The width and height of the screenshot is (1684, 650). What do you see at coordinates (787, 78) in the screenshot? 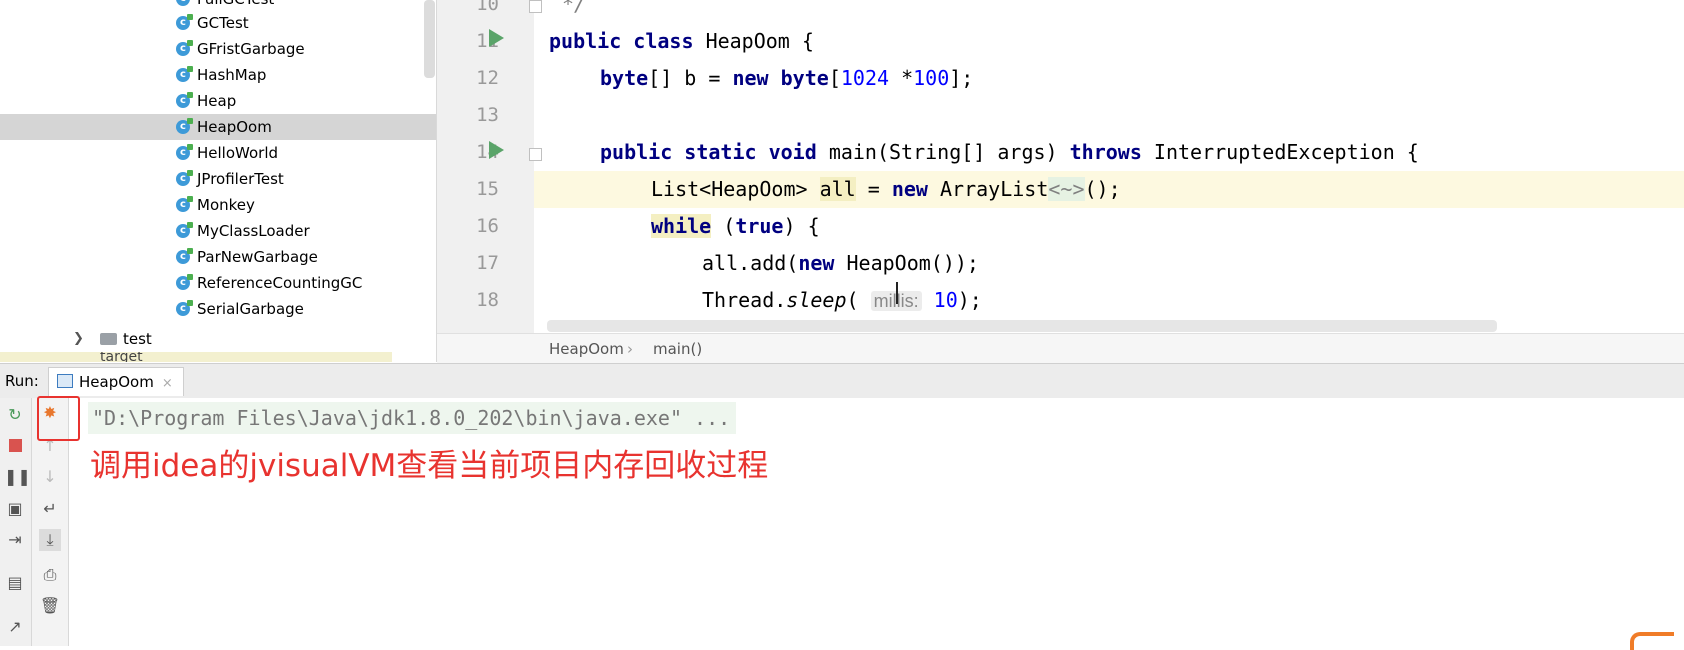
I see `code-line-12: byte[] b = new byte[1024 *100];` at bounding box center [787, 78].